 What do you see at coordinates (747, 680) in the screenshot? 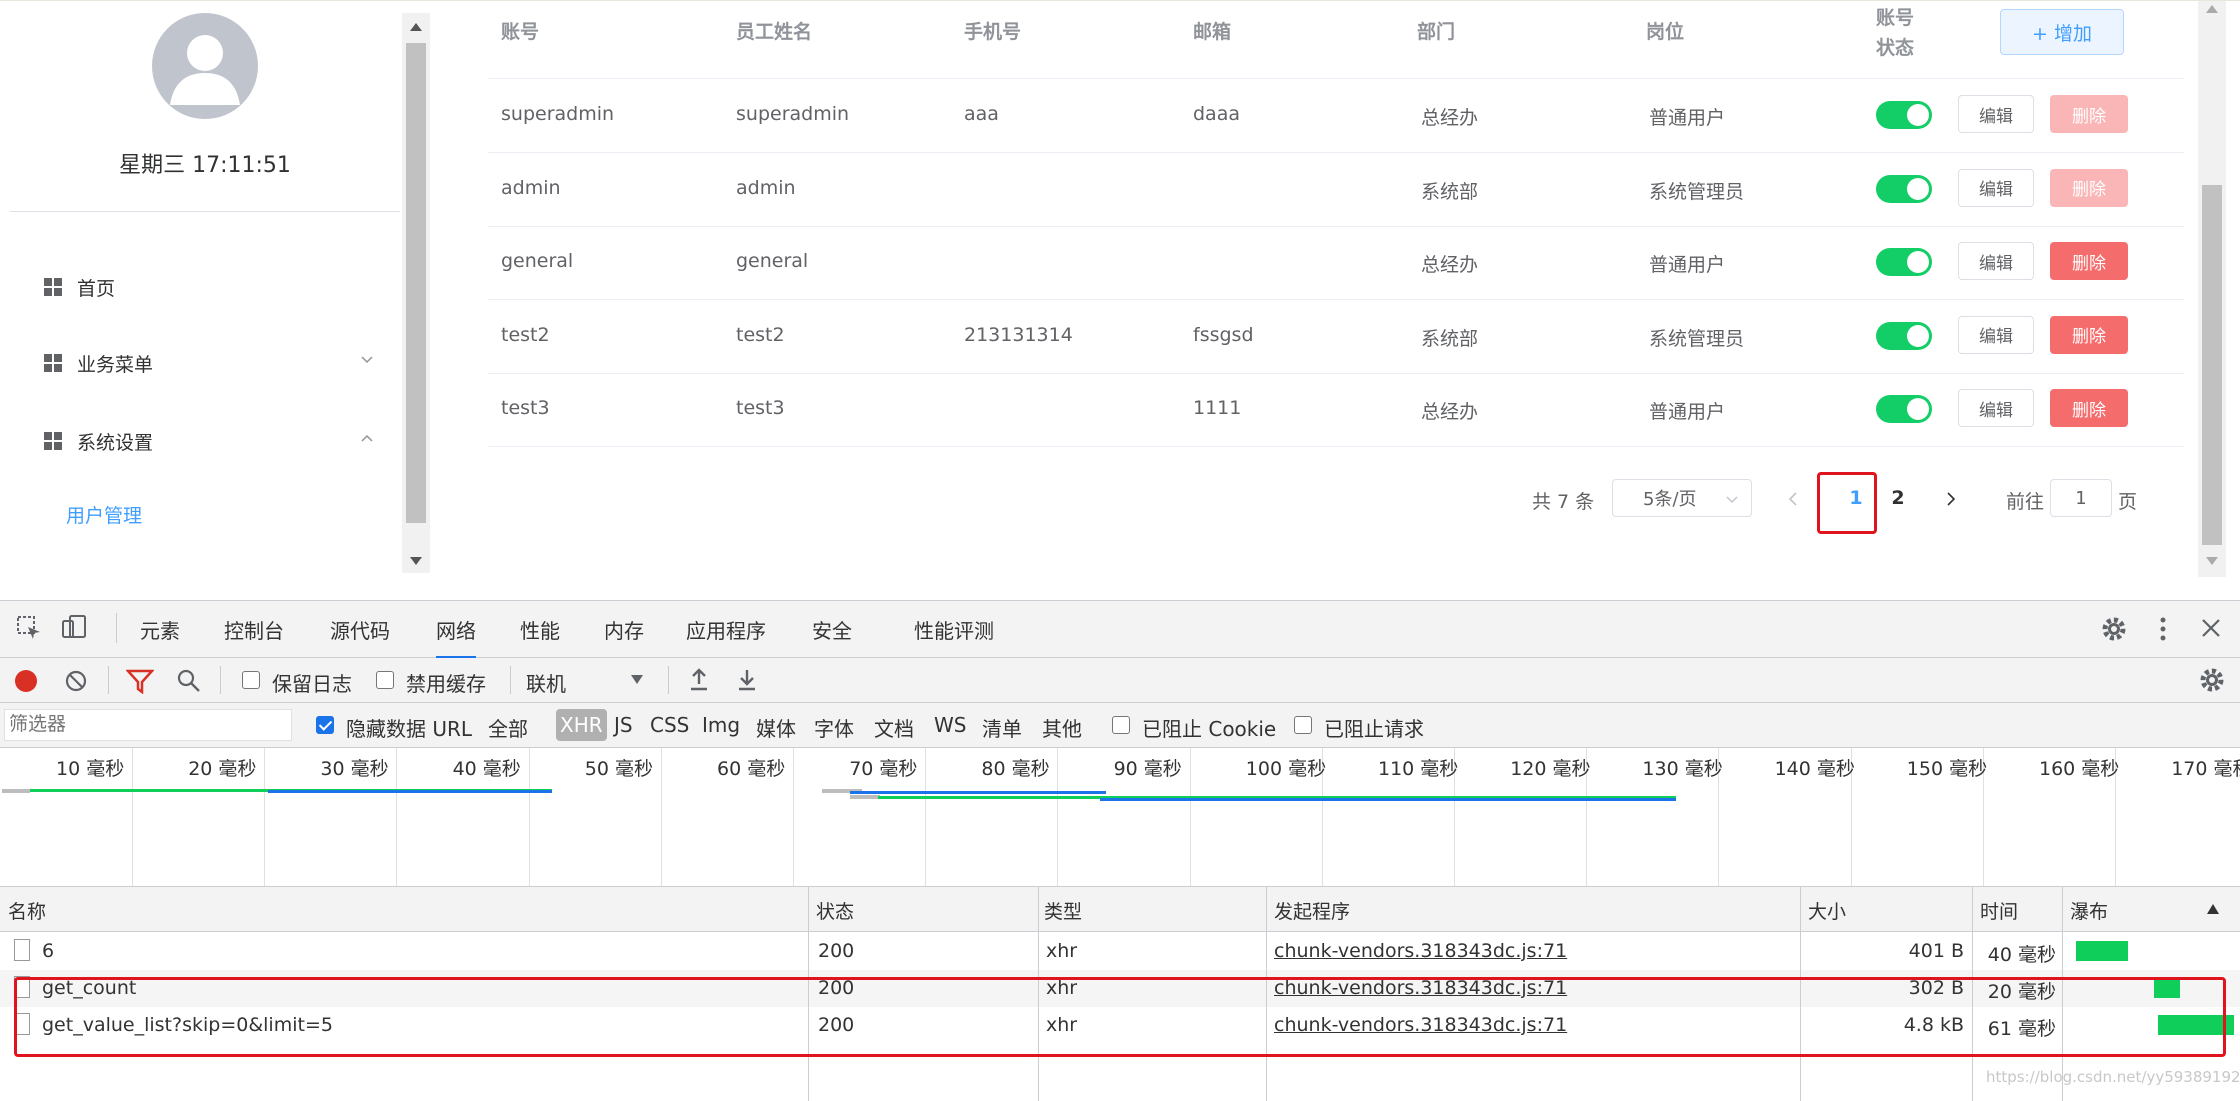
I see `export-har-icon` at bounding box center [747, 680].